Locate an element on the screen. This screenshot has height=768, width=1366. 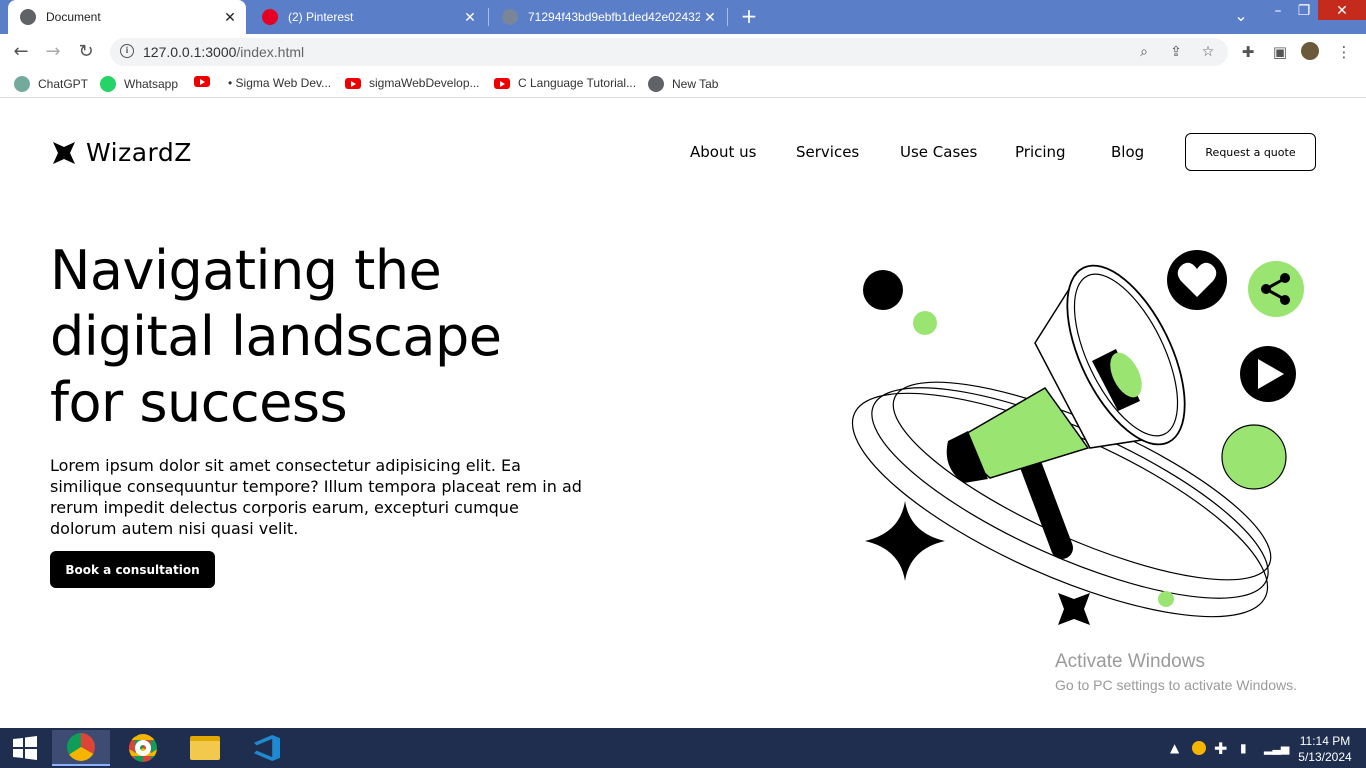
pinterest-icon is located at coordinates (270, 17).